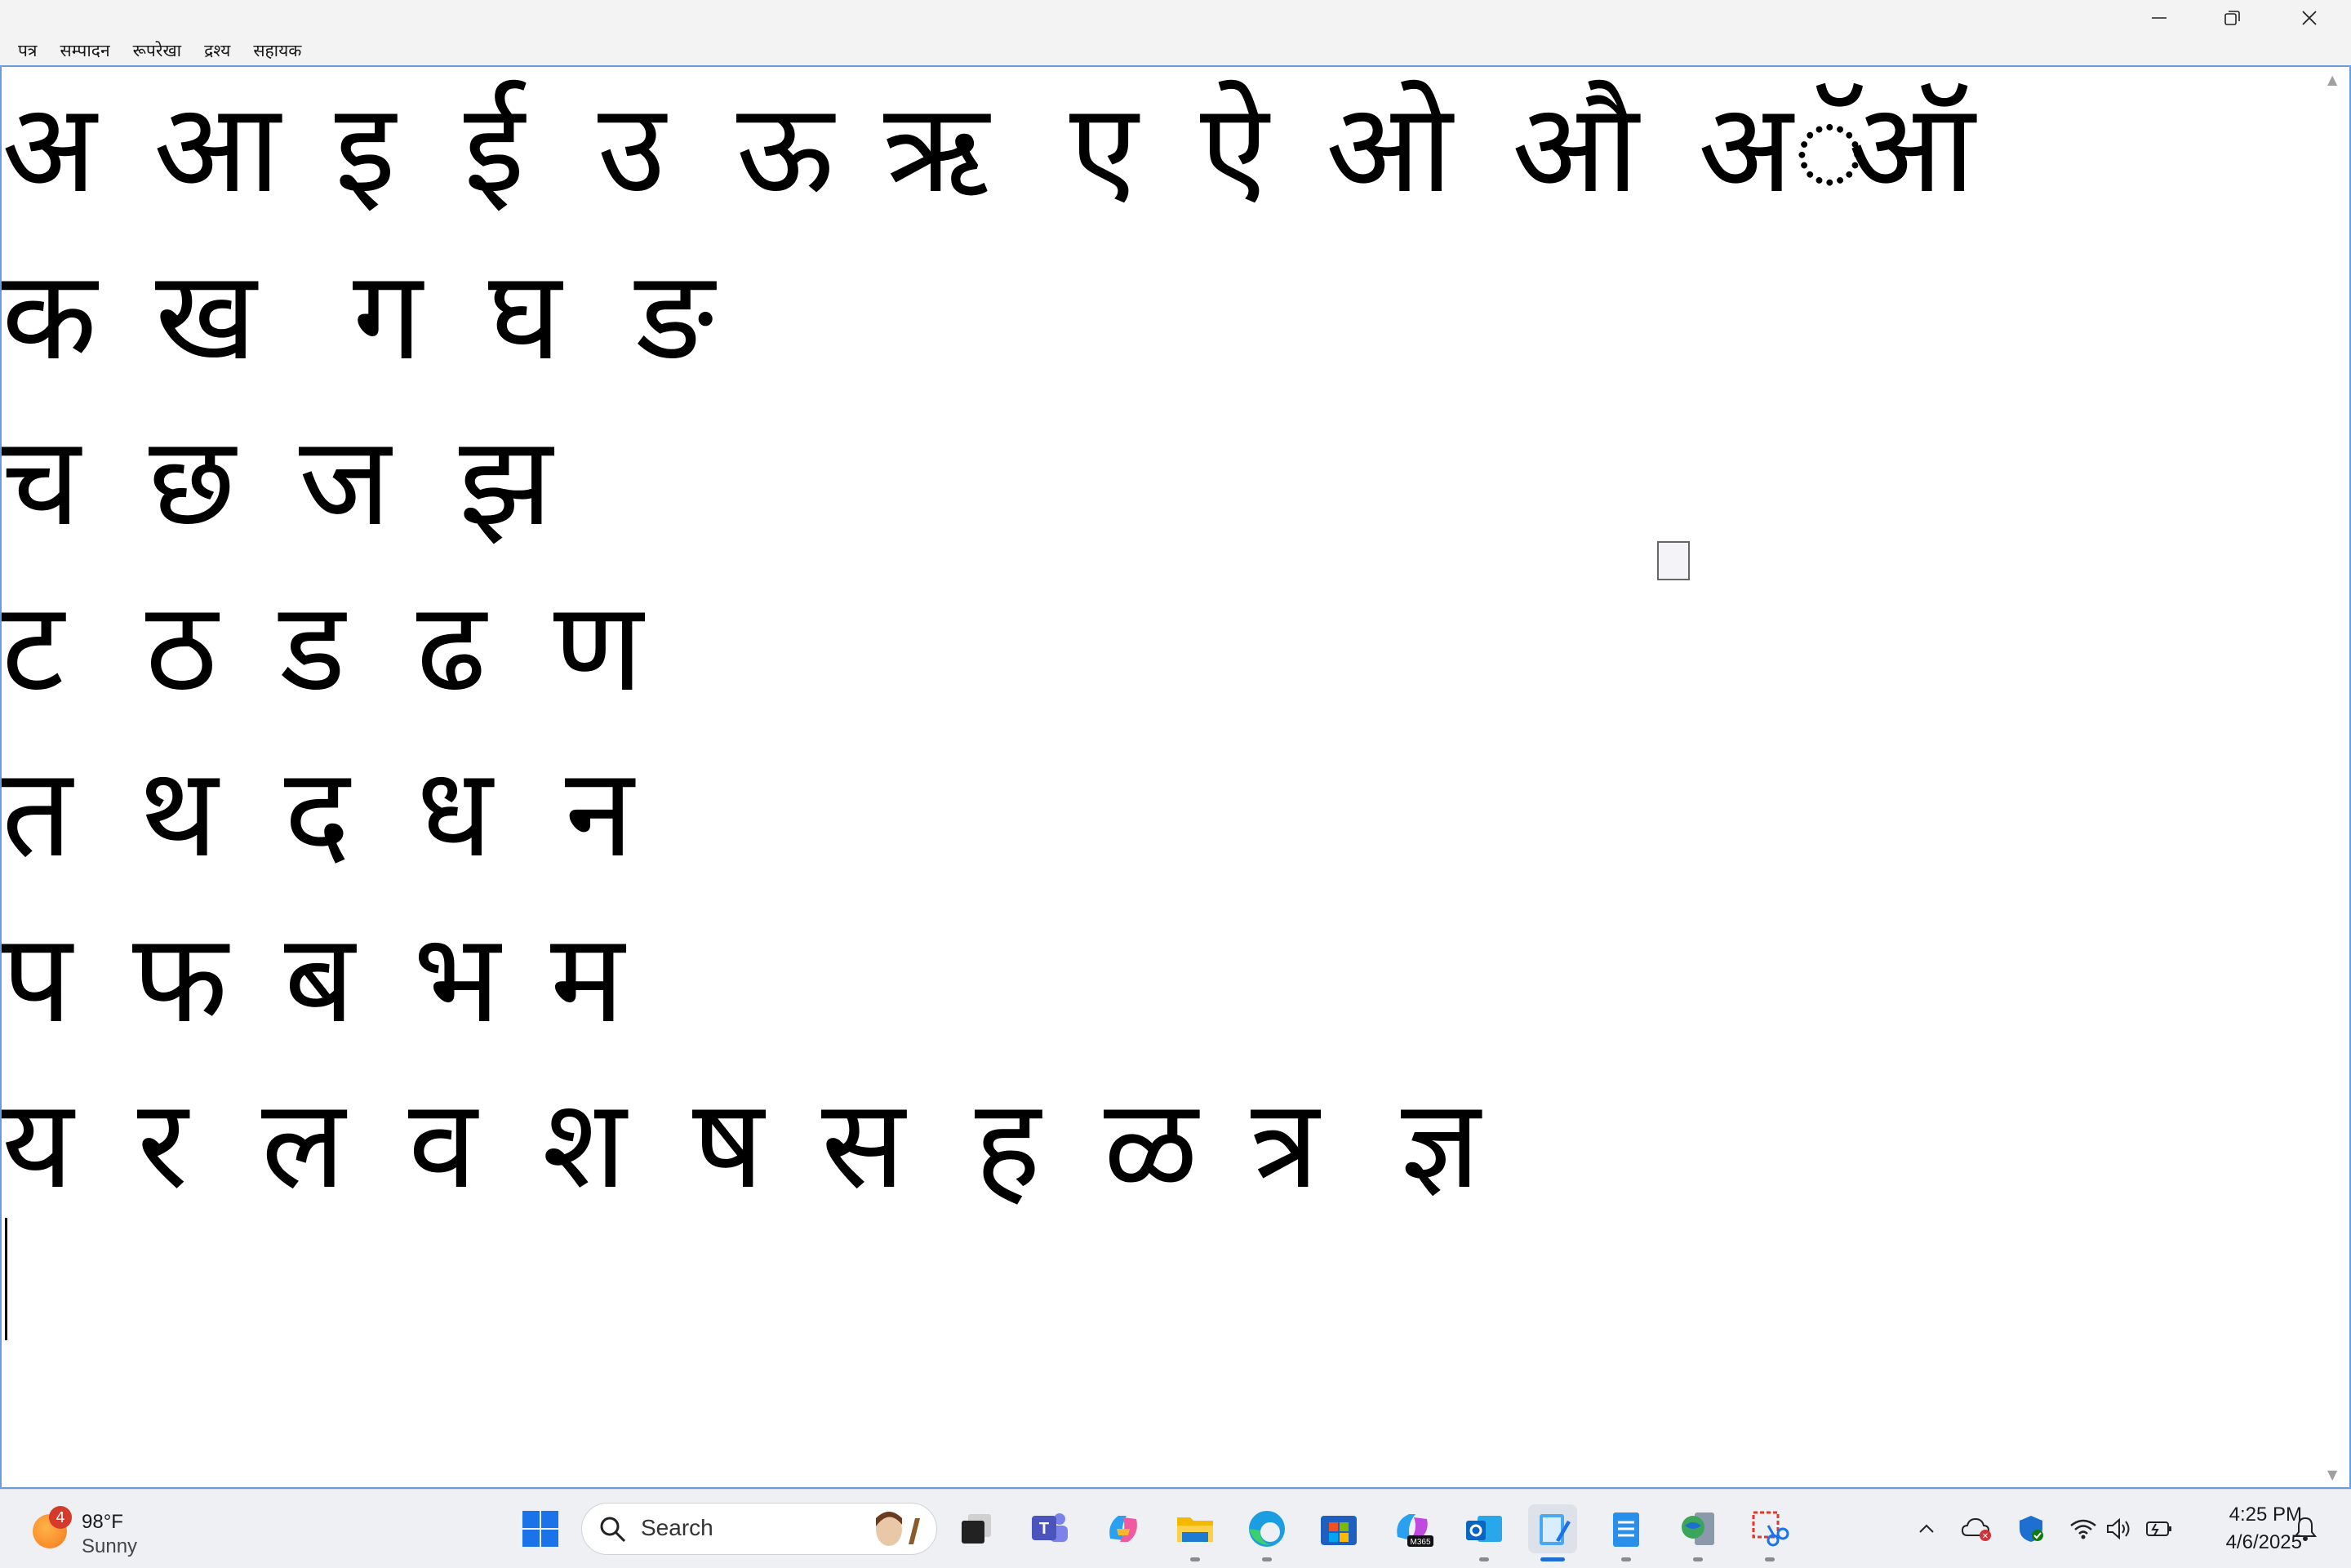  Describe the element at coordinates (525, 315) in the screenshot. I see `devanagari-character: घ` at that location.